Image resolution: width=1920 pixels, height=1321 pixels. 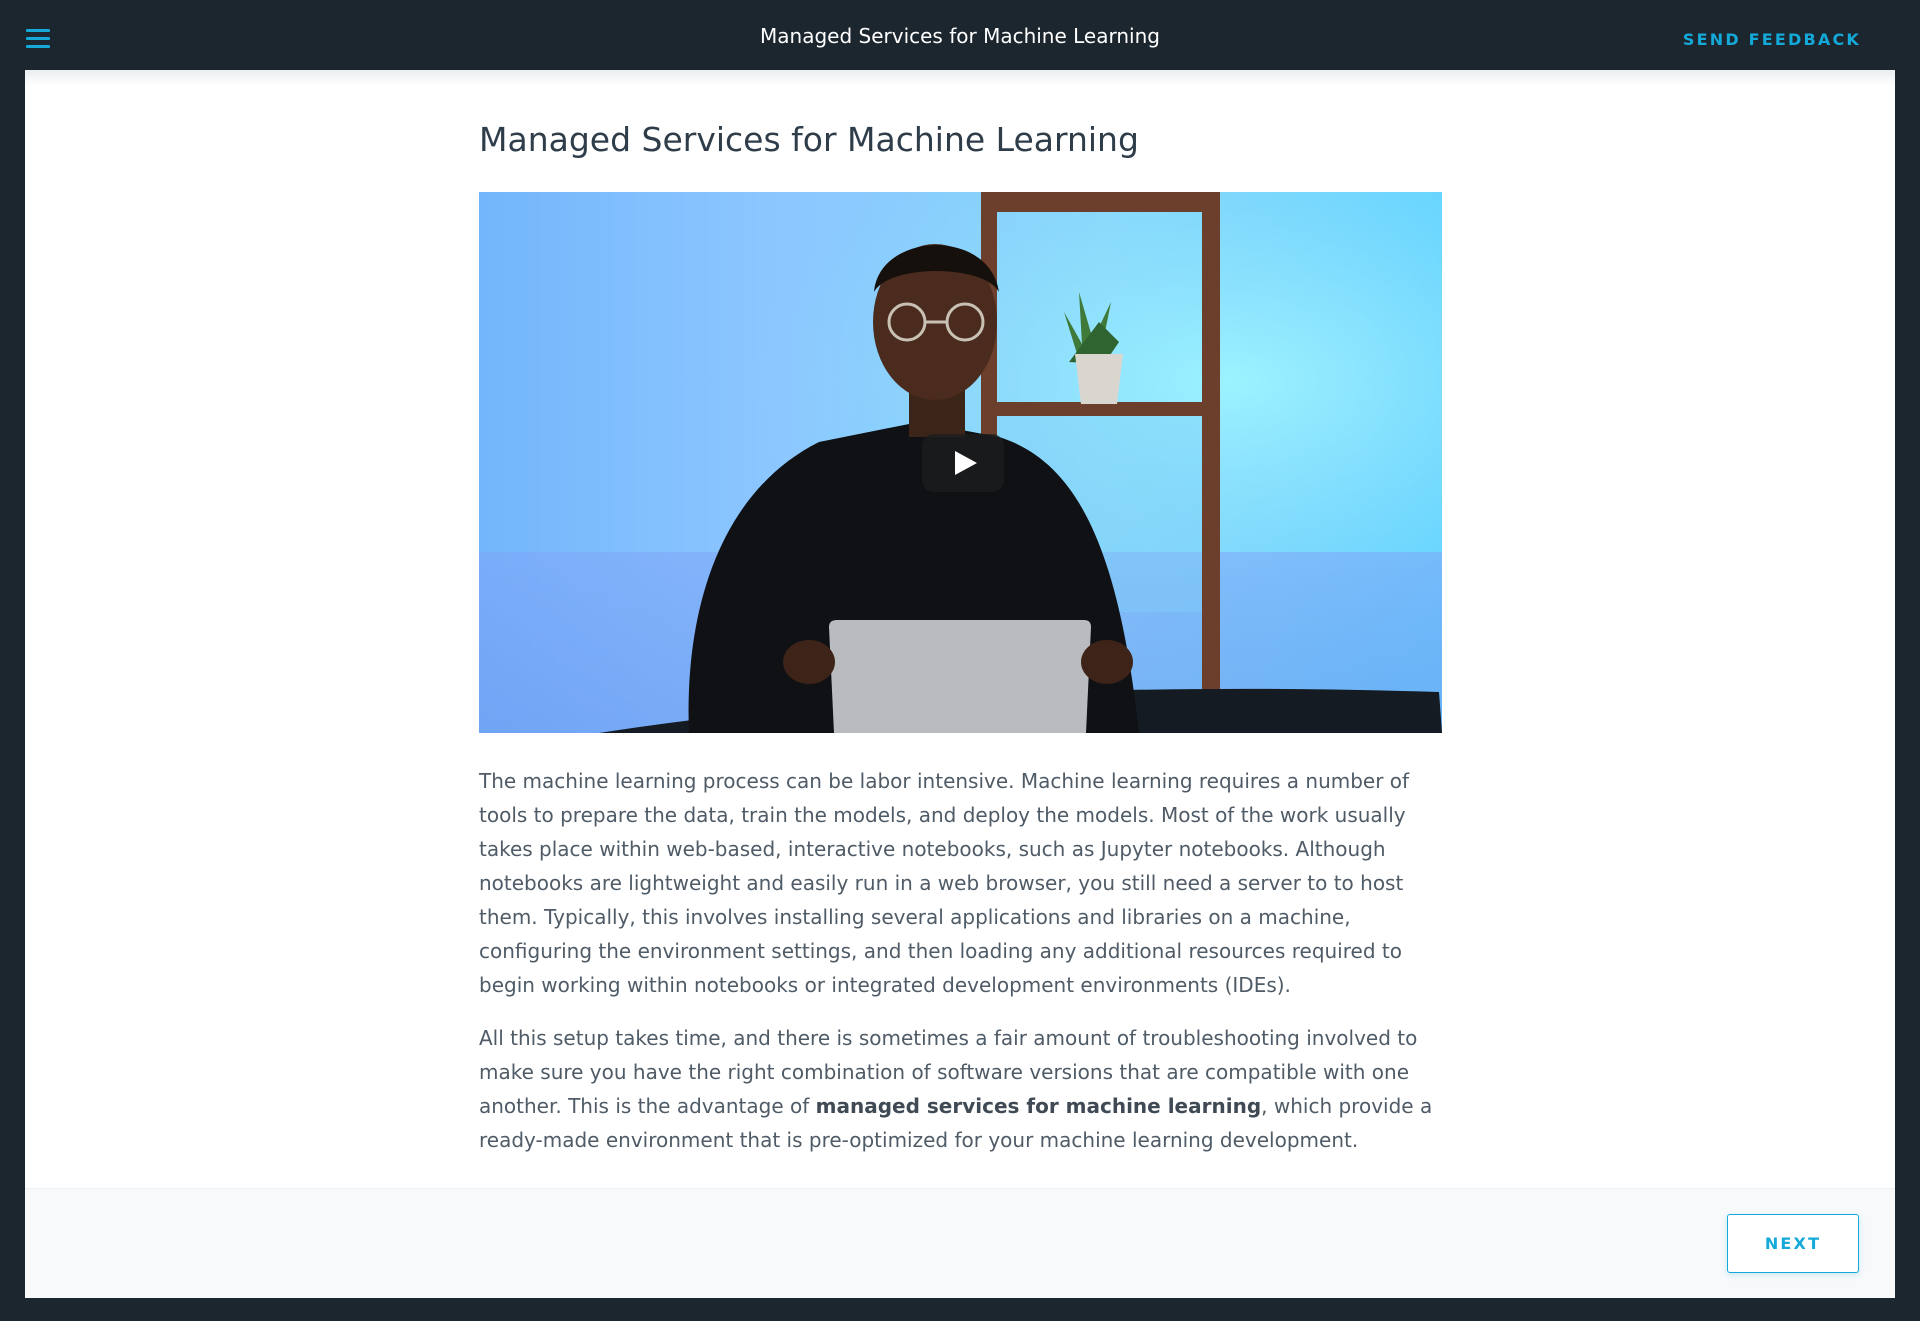 What do you see at coordinates (1038, 1106) in the screenshot?
I see `bold-term: managed services for machine learning` at bounding box center [1038, 1106].